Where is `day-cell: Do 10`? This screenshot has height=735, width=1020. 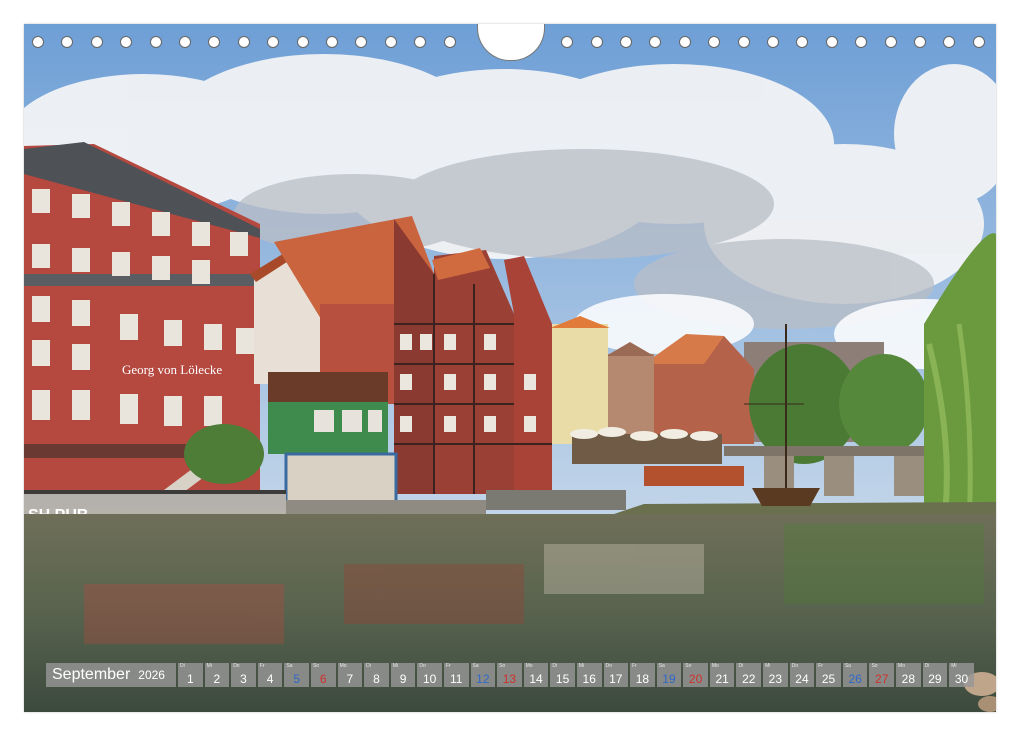 day-cell: Do 10 is located at coordinates (429, 675).